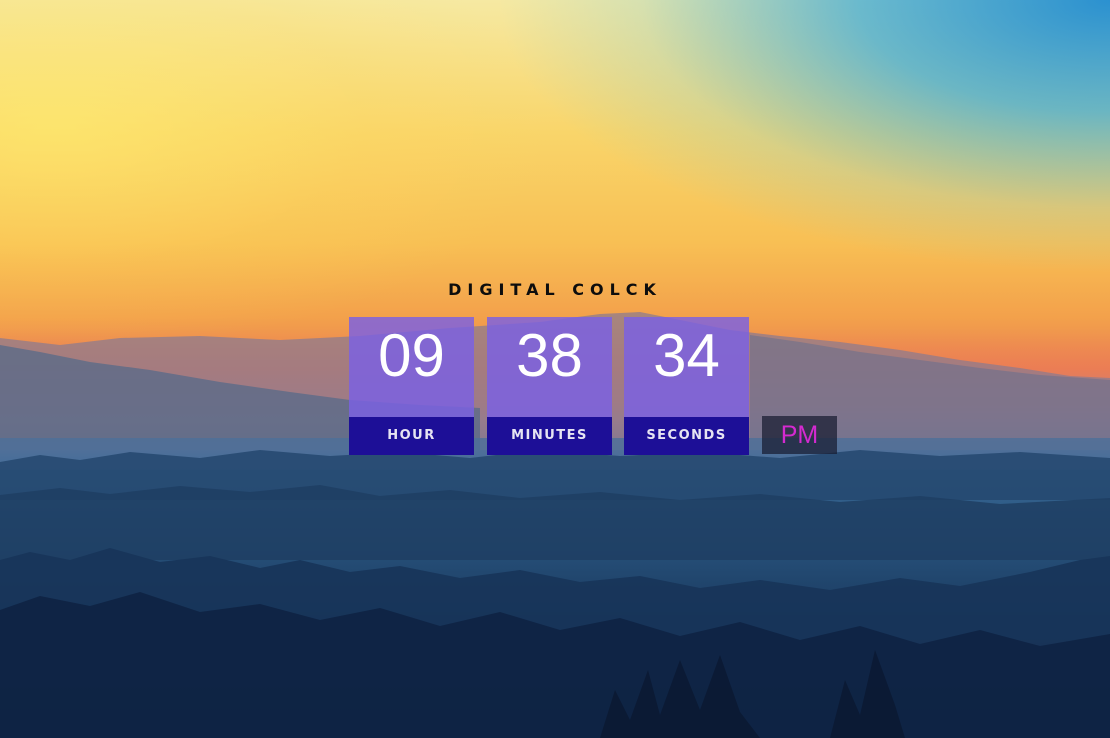 This screenshot has width=1110, height=738. What do you see at coordinates (549, 436) in the screenshot?
I see `minutes-label: MINUTES` at bounding box center [549, 436].